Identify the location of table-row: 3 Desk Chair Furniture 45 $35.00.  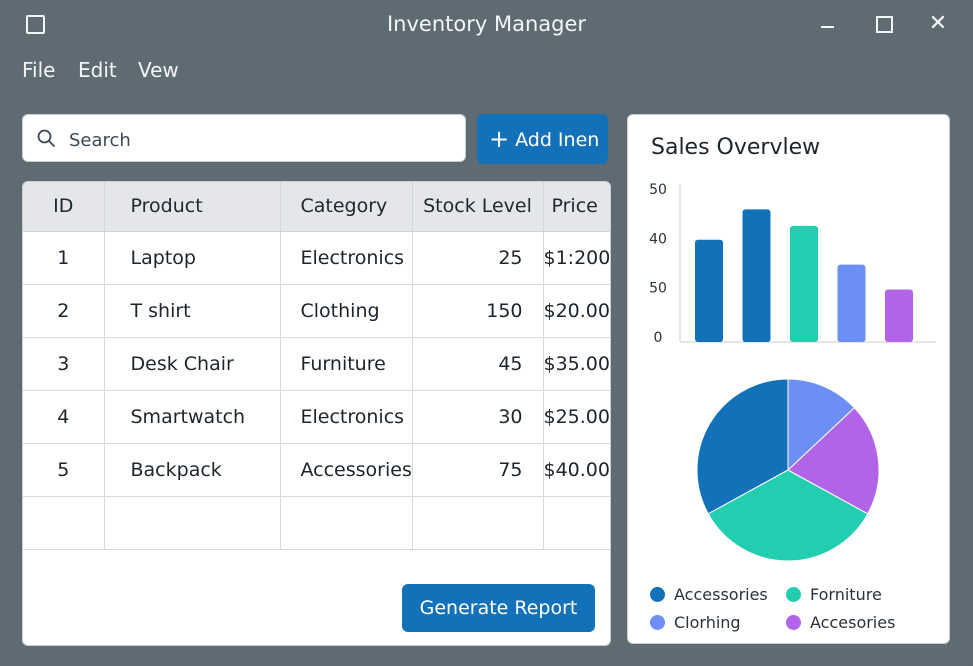
(316, 364).